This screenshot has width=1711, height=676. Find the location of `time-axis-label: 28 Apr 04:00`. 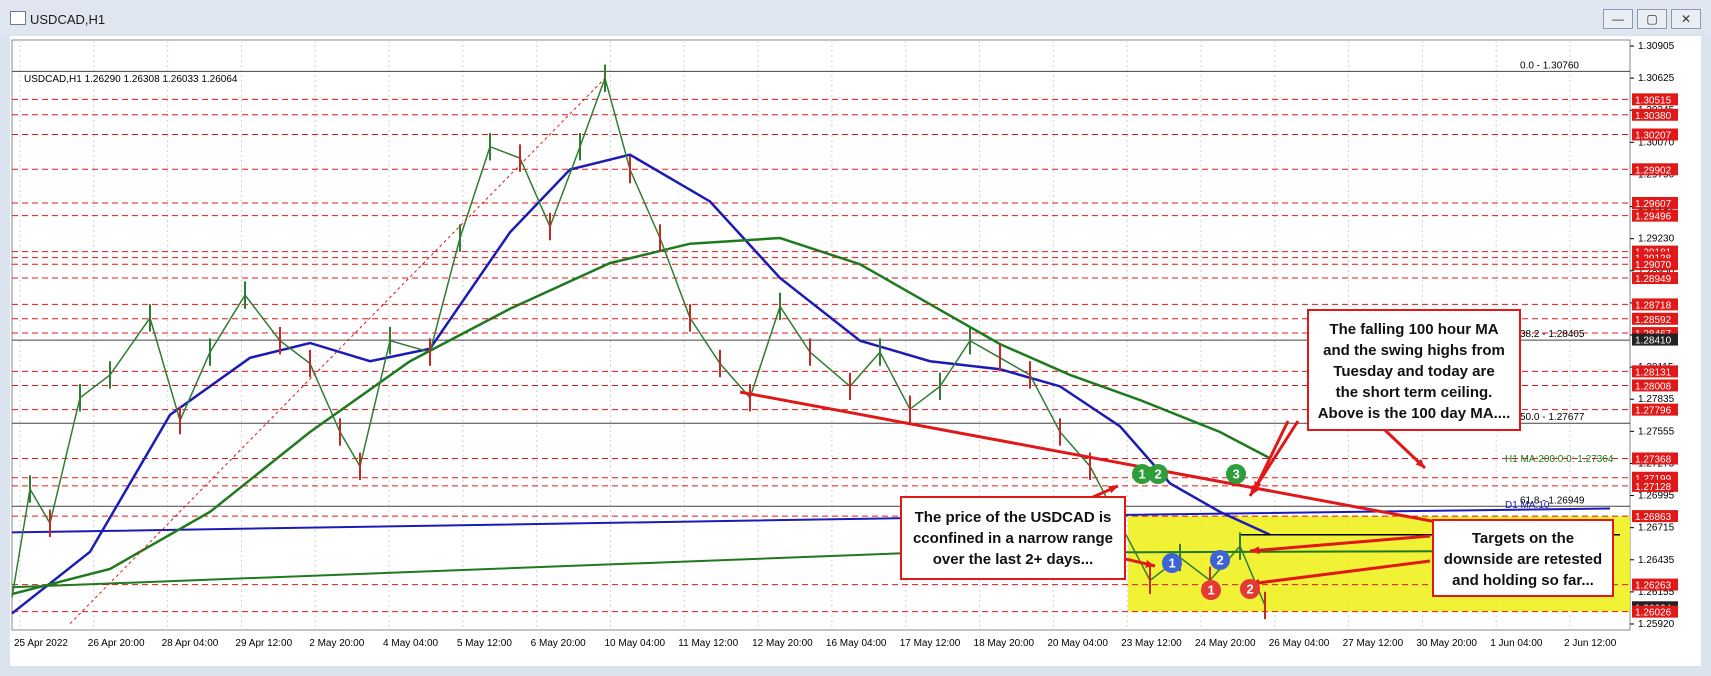

time-axis-label: 28 Apr 04:00 is located at coordinates (190, 643).